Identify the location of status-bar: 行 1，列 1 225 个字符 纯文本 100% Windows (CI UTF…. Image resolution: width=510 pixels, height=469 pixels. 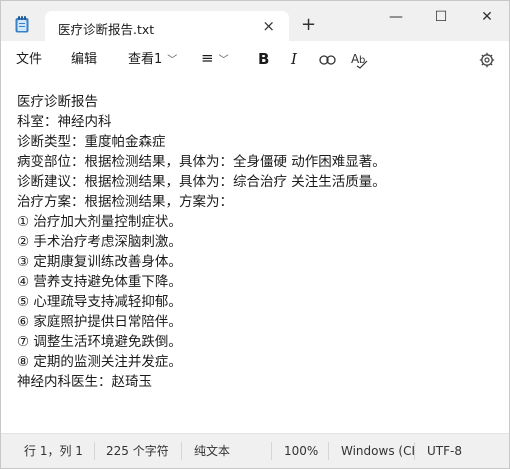
(255, 450).